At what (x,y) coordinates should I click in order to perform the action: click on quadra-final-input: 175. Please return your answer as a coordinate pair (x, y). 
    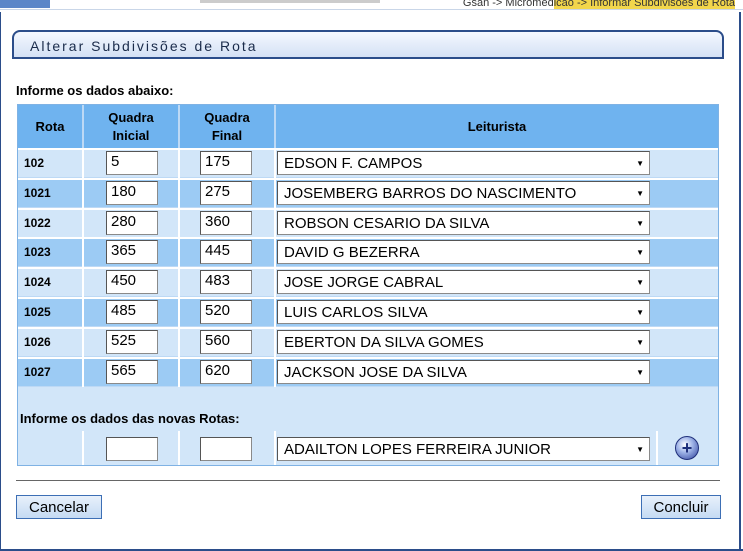
    Looking at the image, I should click on (226, 163).